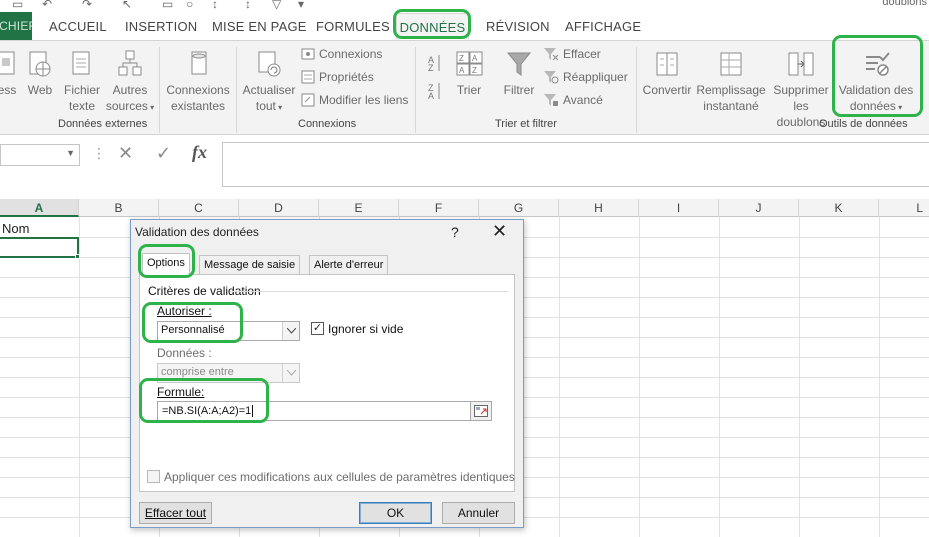 The height and width of the screenshot is (537, 929). What do you see at coordinates (469, 63) in the screenshot?
I see `sort-dialog-icon: Z AA Z` at bounding box center [469, 63].